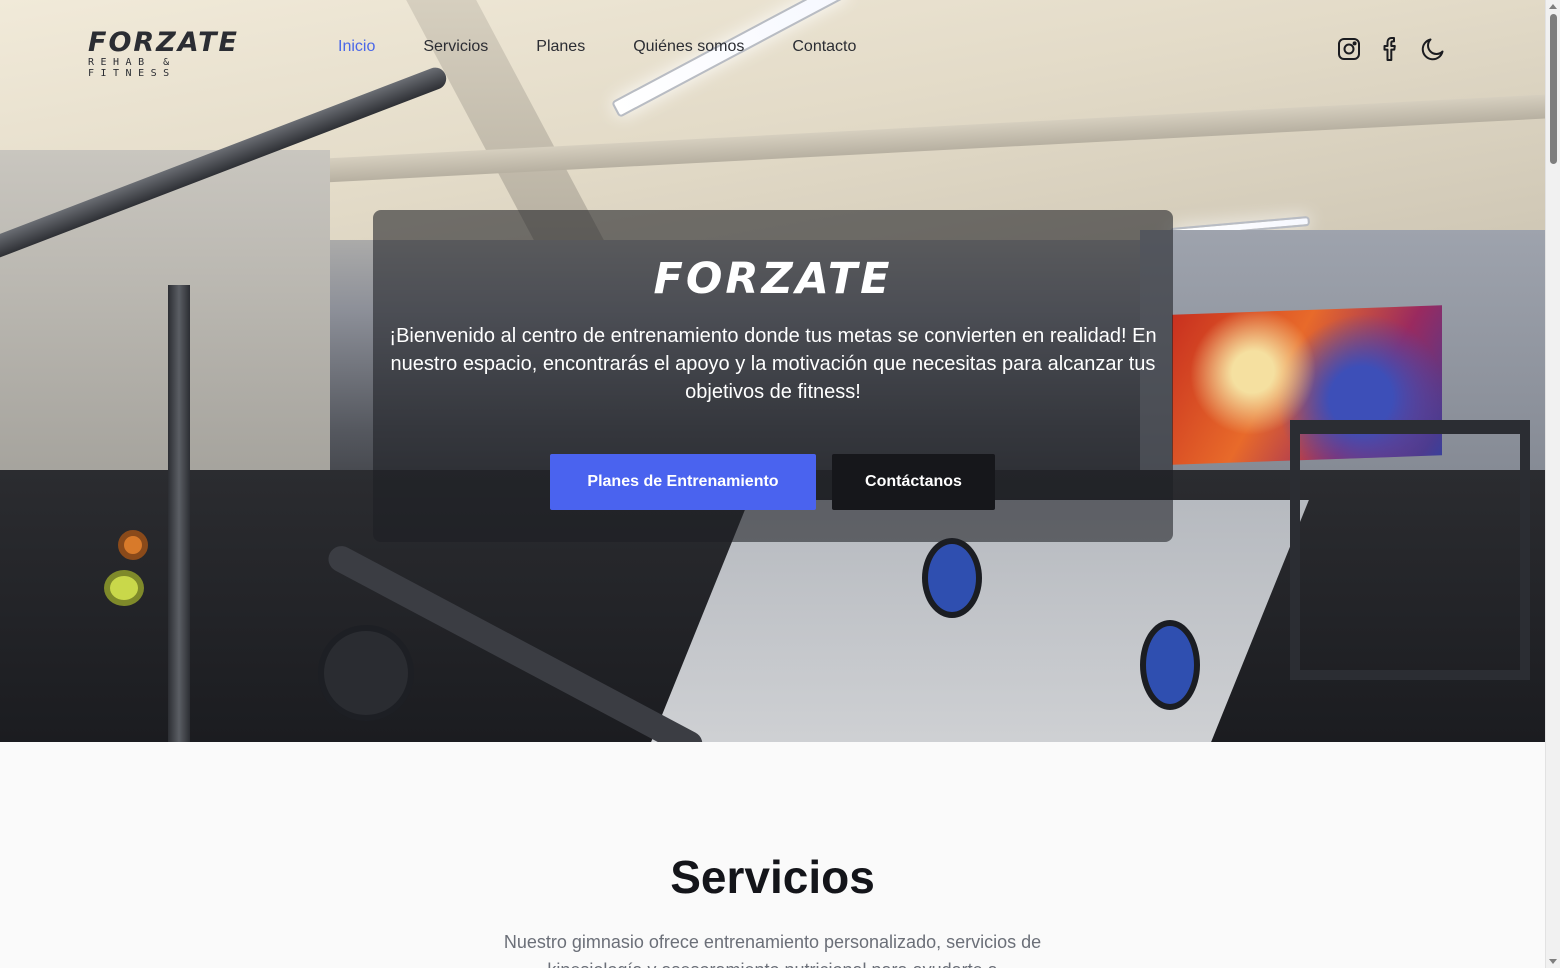 The width and height of the screenshot is (1560, 968). I want to click on weight-rack, so click(1410, 550).